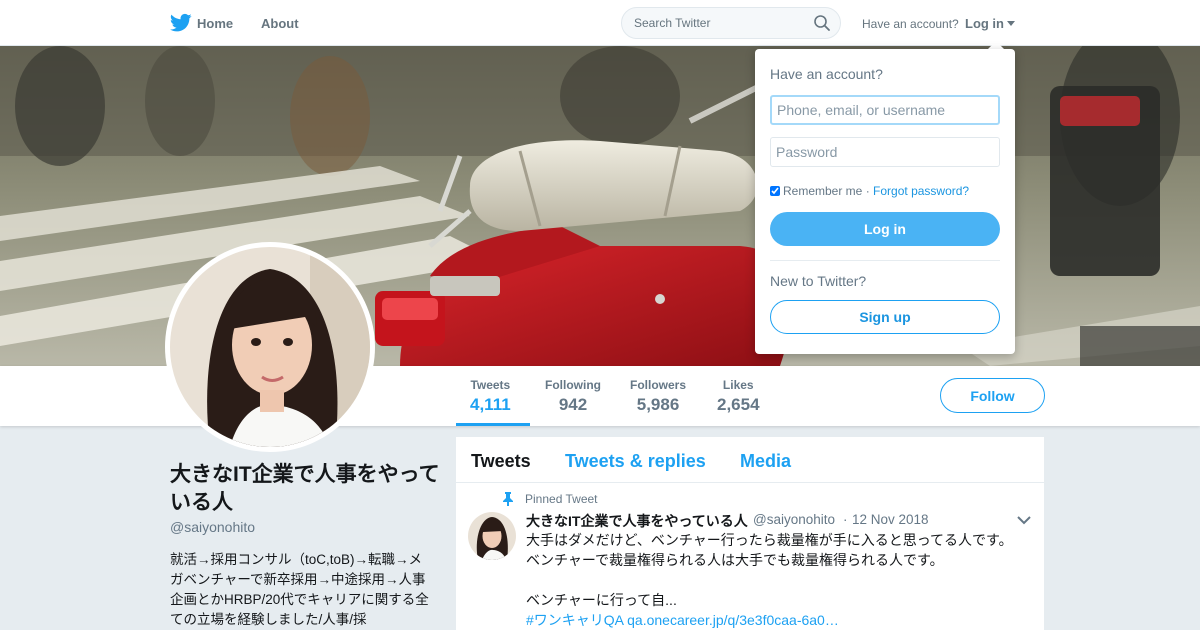 The image size is (1200, 630). I want to click on stat-tweets: Tweets 4,111, so click(490, 396).